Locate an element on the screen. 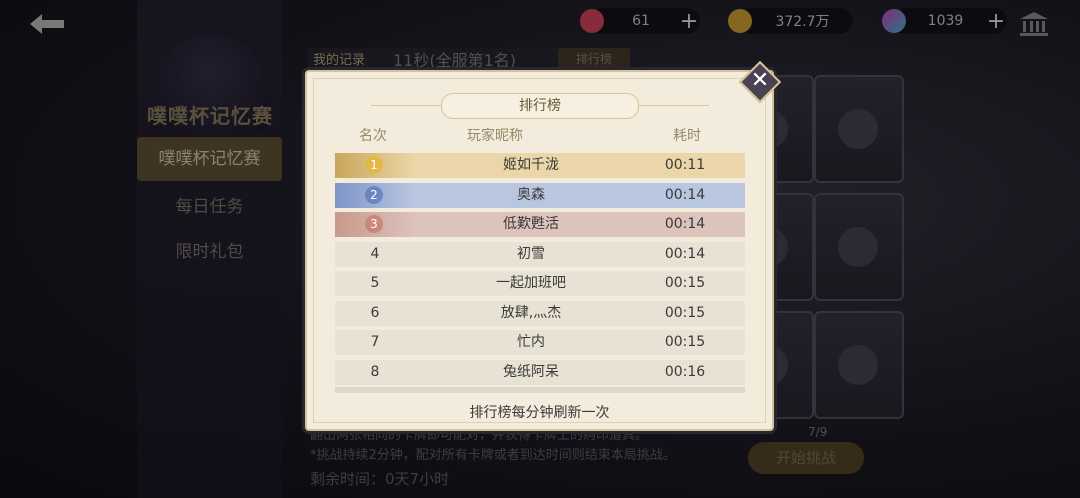 Image resolution: width=1080 pixels, height=498 pixels. col-header-rank: 名次 is located at coordinates (373, 136).